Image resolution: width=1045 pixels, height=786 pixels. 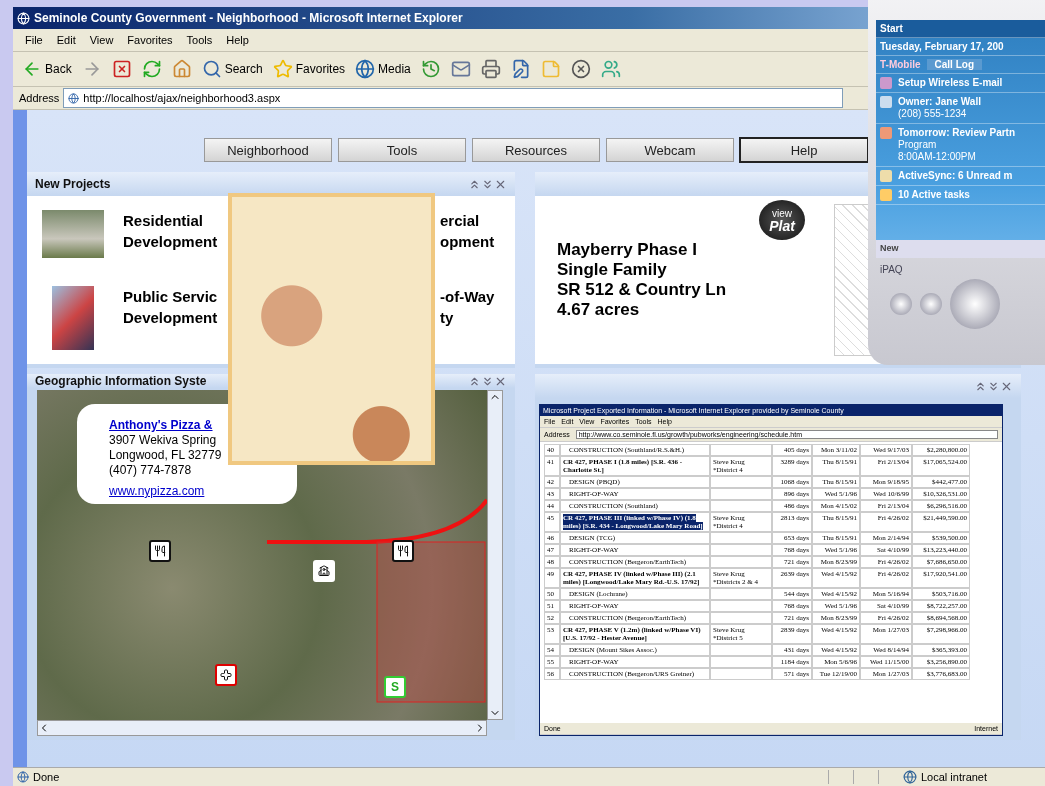 I want to click on project-link: Residential Development, so click(x=166, y=234).